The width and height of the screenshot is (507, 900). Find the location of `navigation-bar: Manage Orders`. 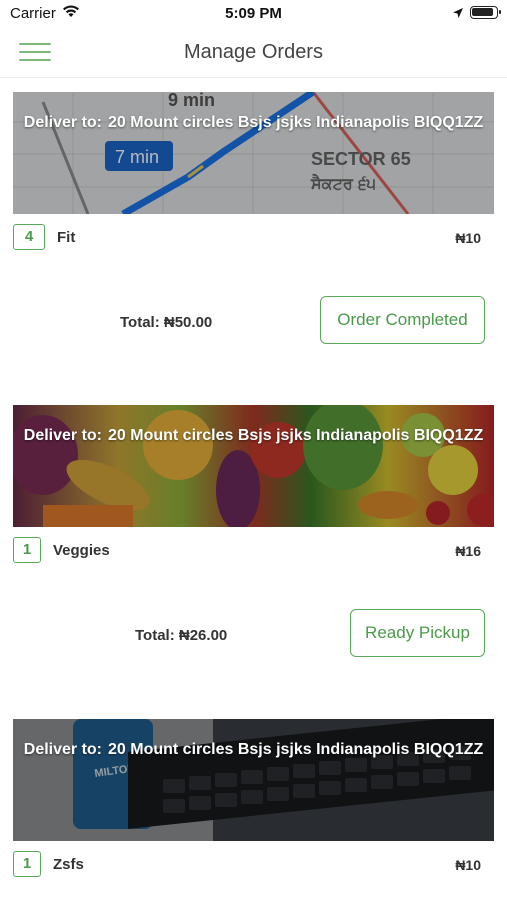

navigation-bar: Manage Orders is located at coordinates (253, 53).